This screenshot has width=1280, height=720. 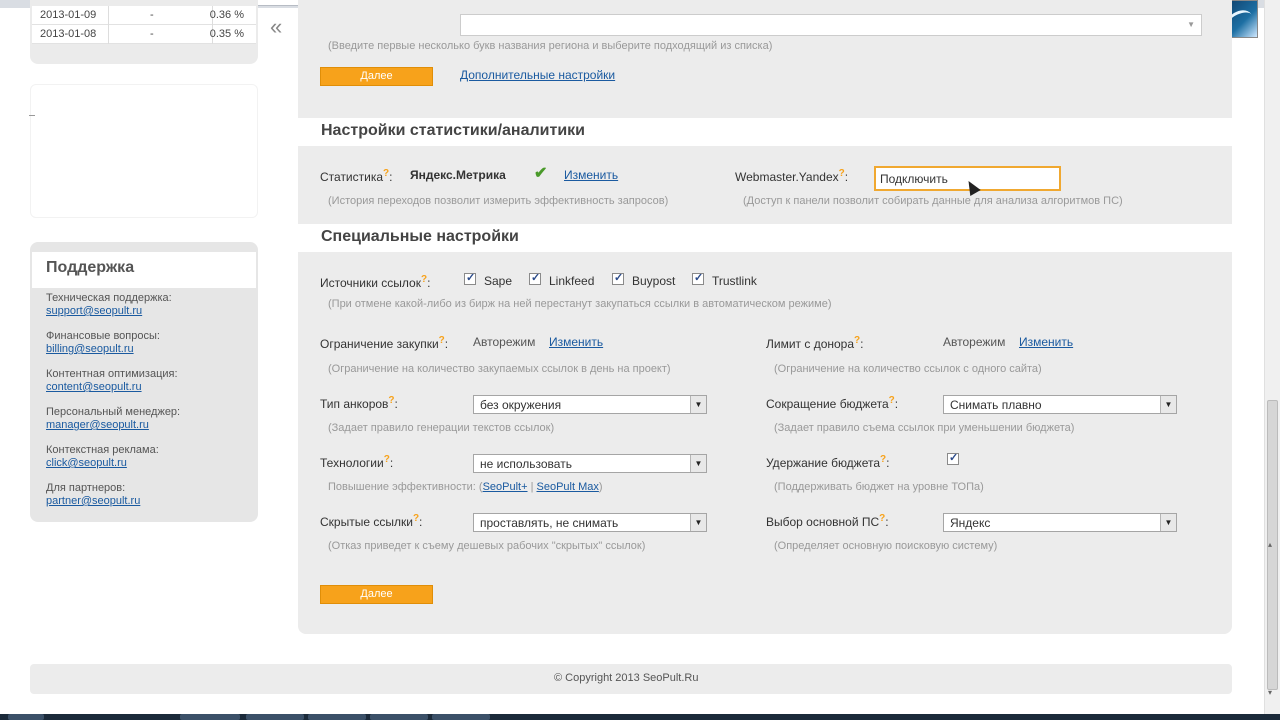 I want to click on hidden-links-select: проставлять, не снимать ▼, so click(x=590, y=522).